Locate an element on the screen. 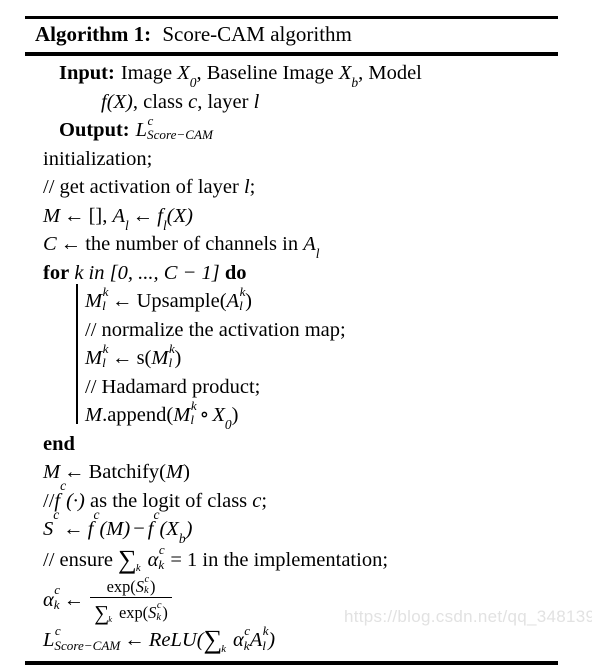  step-append: M.append(M k l ∘ X0) is located at coordinates (291, 415).